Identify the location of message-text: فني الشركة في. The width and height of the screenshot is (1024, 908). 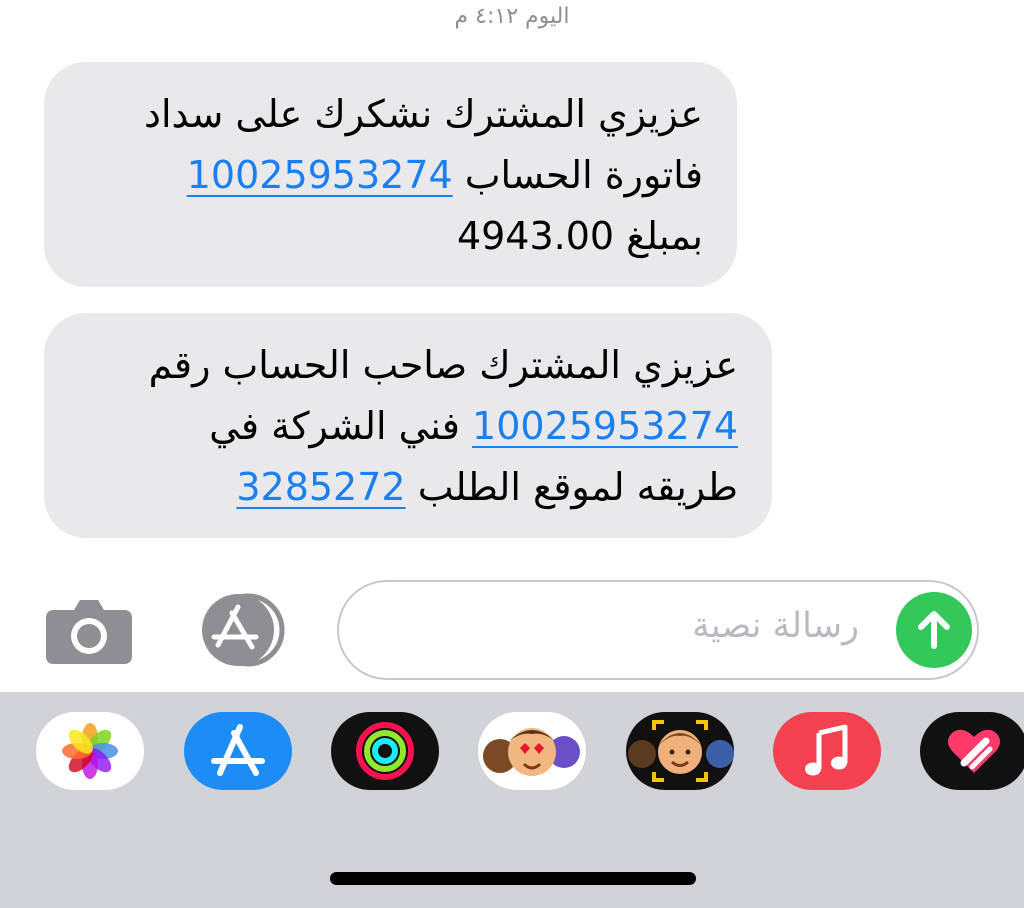
(334, 426).